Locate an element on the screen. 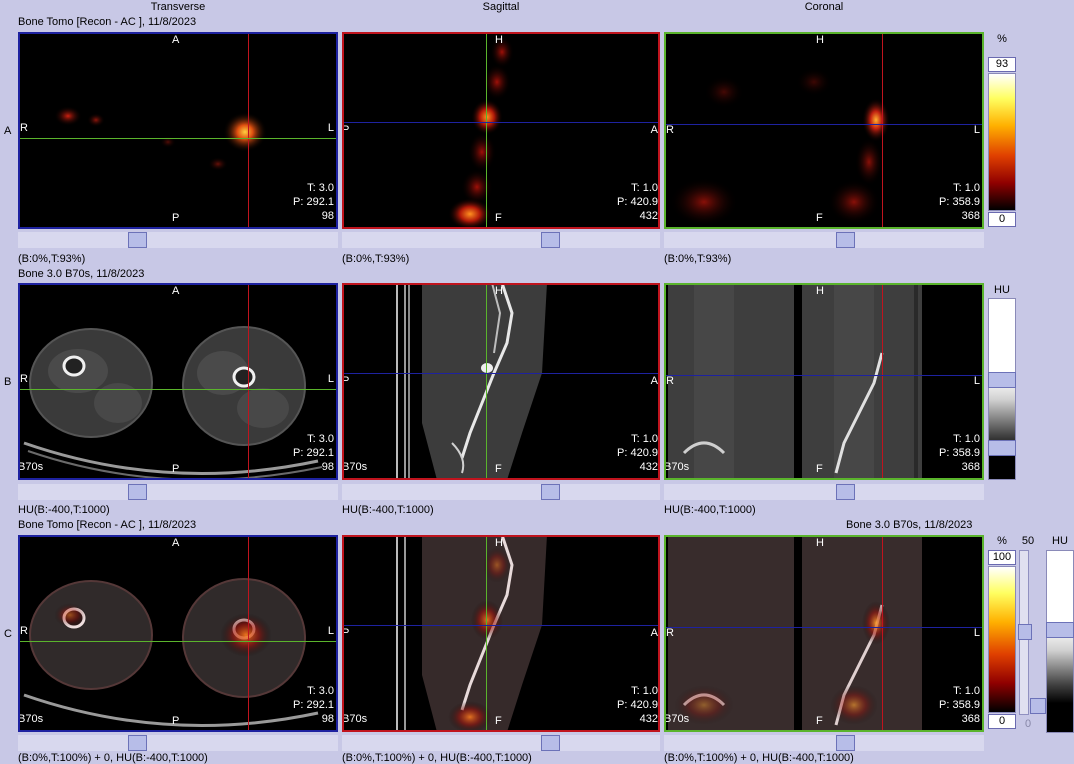 The width and height of the screenshot is (1074, 764). ct-transverse-viewport: A P R L T: 3.0 P: 292.1 98 B70s is located at coordinates (178, 381).